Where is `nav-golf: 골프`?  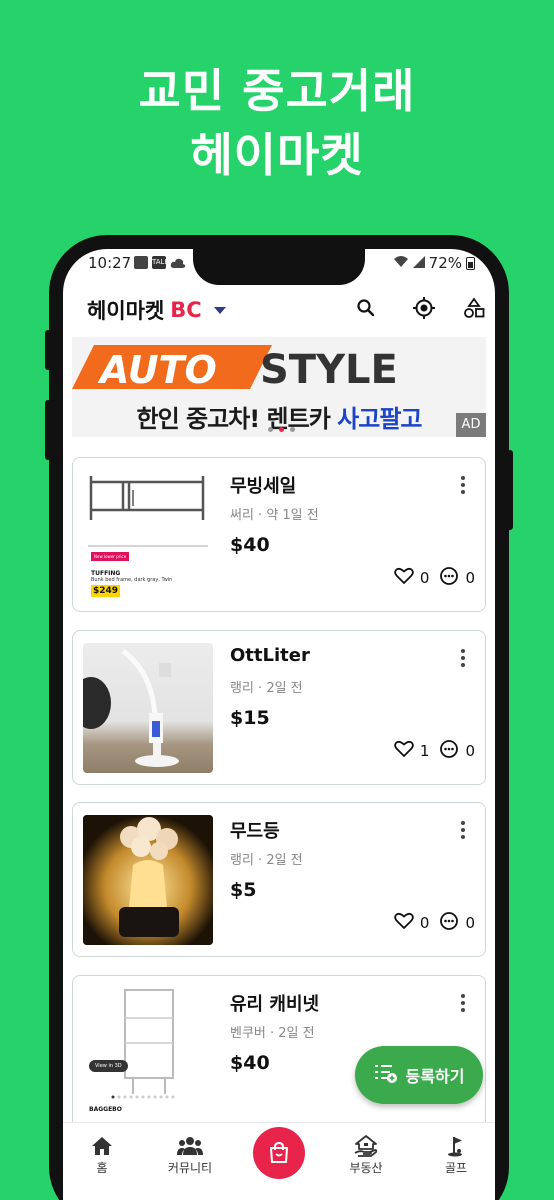
nav-golf: 골프 is located at coordinates (456, 1154).